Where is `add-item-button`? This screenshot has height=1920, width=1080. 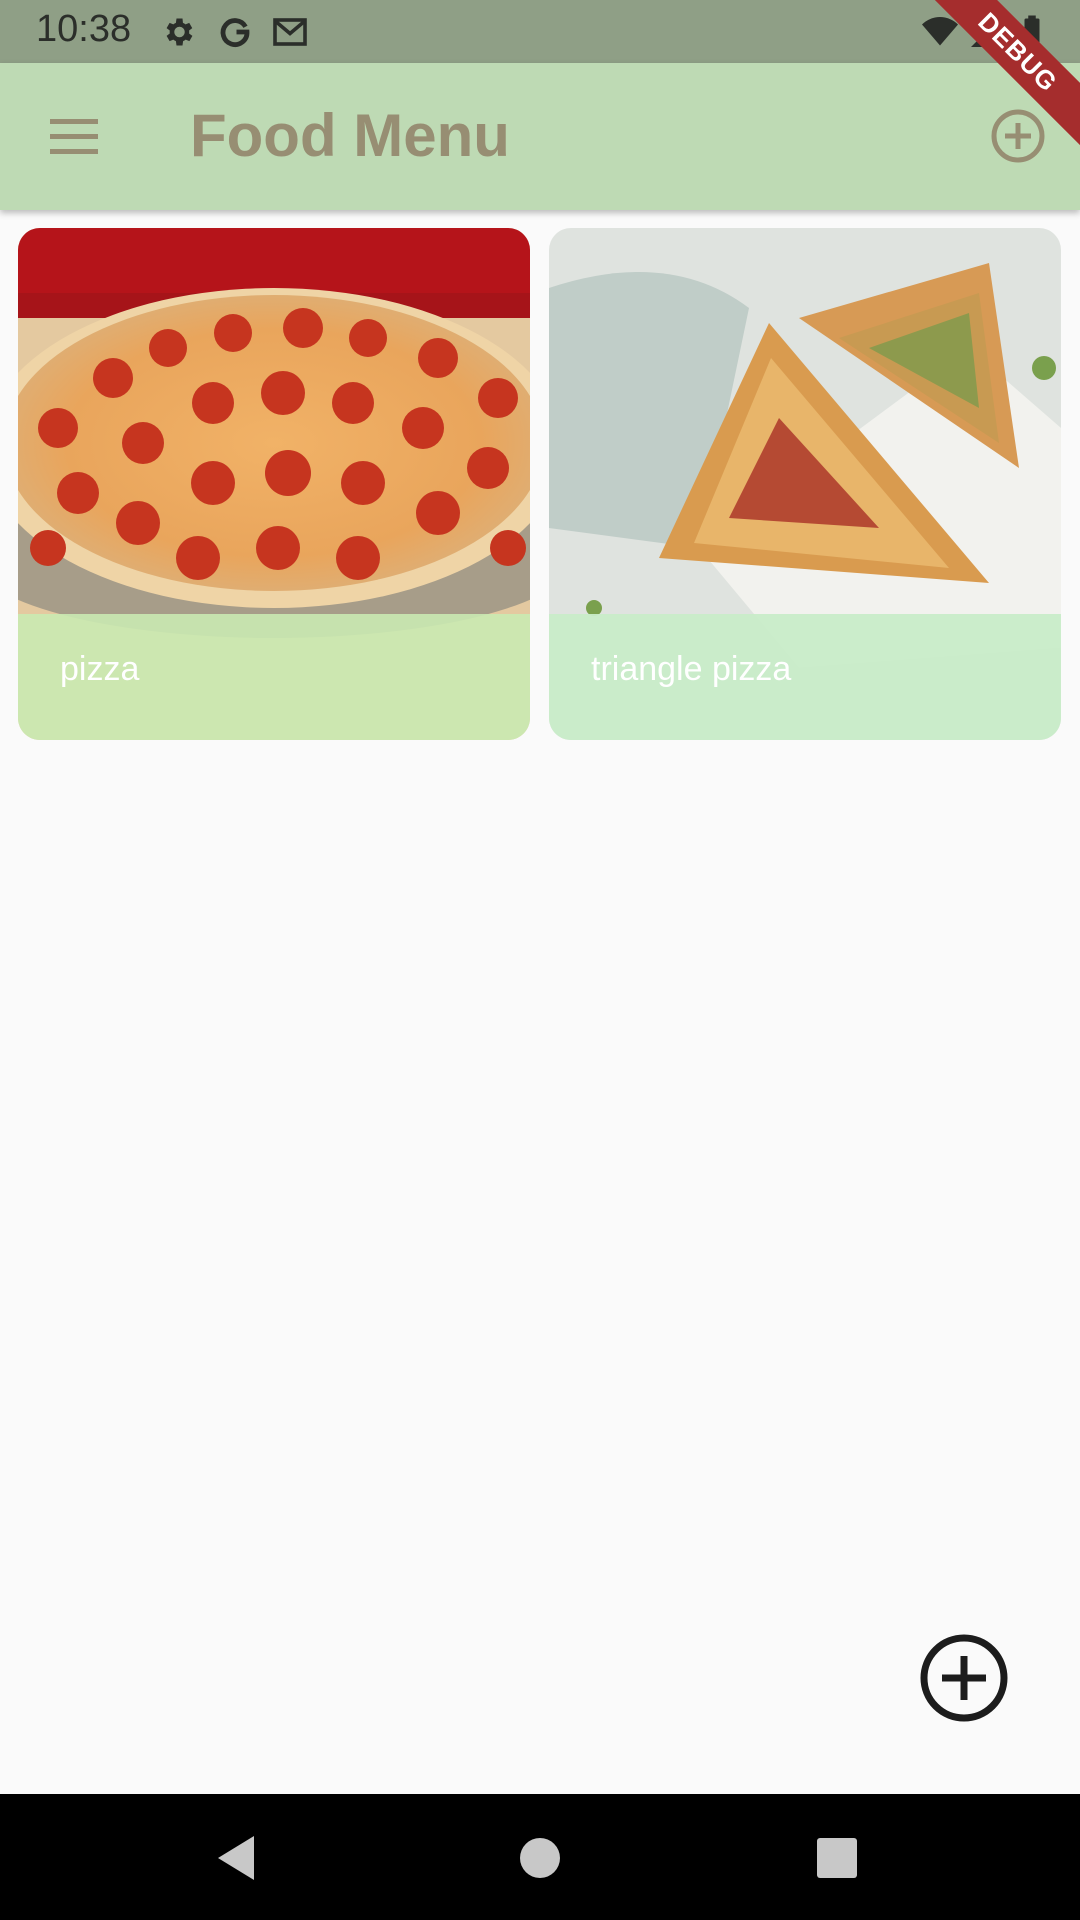
add-item-button is located at coordinates (1018, 136).